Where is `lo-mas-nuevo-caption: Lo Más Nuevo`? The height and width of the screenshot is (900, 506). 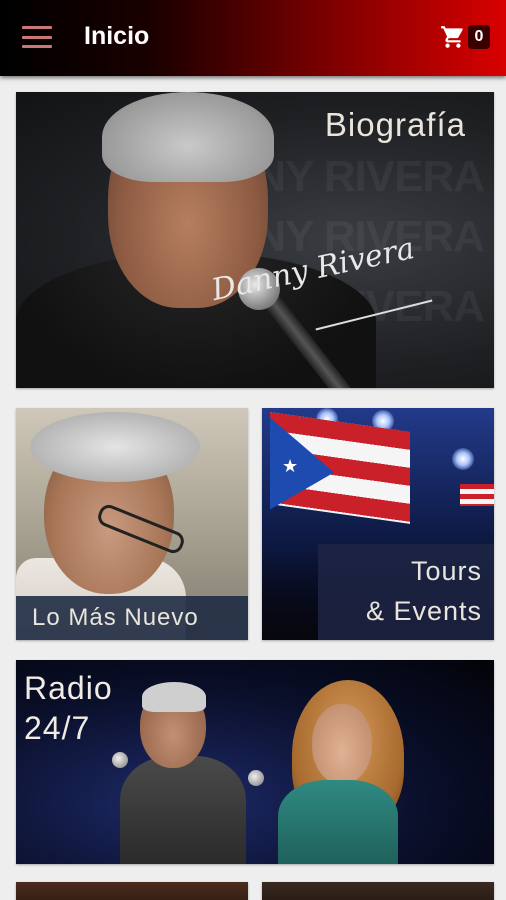 lo-mas-nuevo-caption: Lo Más Nuevo is located at coordinates (115, 617).